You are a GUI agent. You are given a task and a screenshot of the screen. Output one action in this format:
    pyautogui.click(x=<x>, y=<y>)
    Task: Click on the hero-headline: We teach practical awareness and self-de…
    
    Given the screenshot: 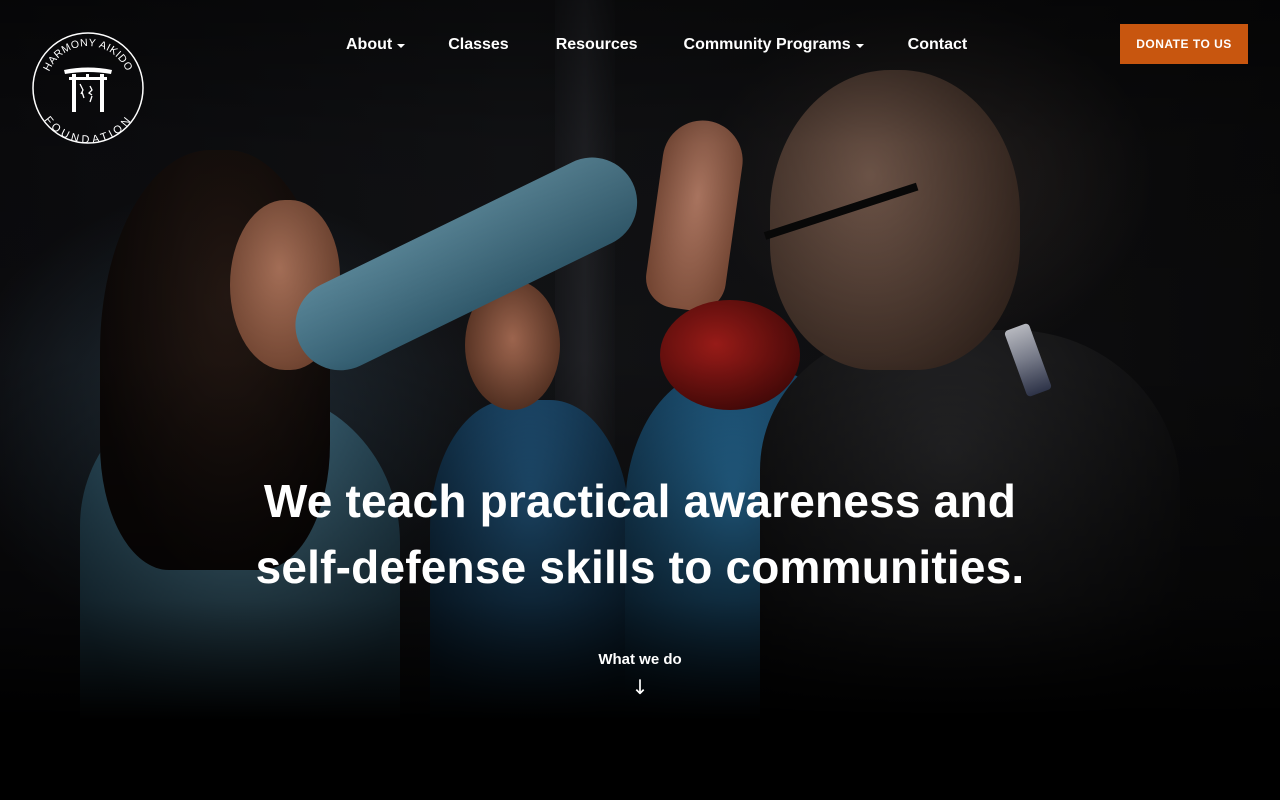 What is the action you would take?
    pyautogui.click(x=640, y=534)
    